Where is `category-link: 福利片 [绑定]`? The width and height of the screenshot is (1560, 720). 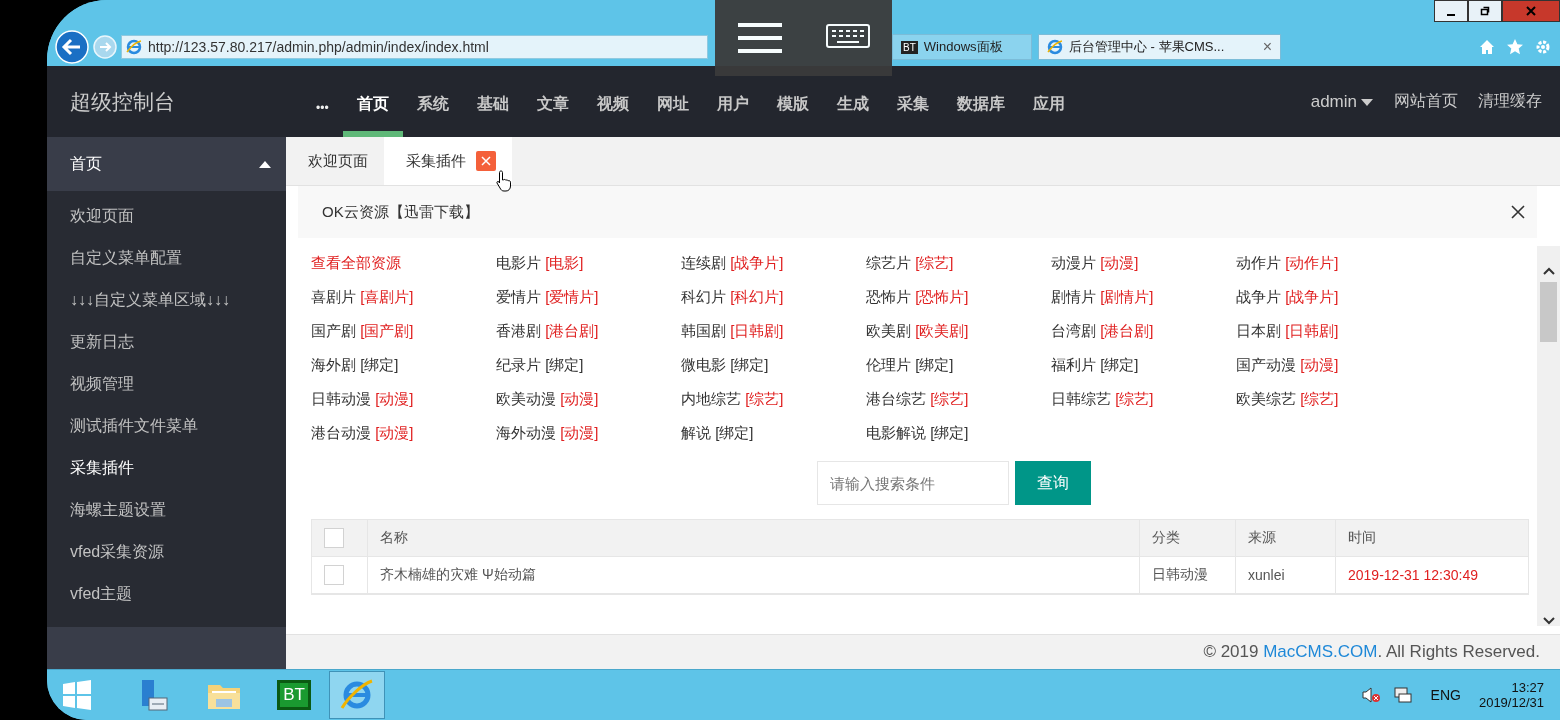 category-link: 福利片 [绑定] is located at coordinates (1143, 364).